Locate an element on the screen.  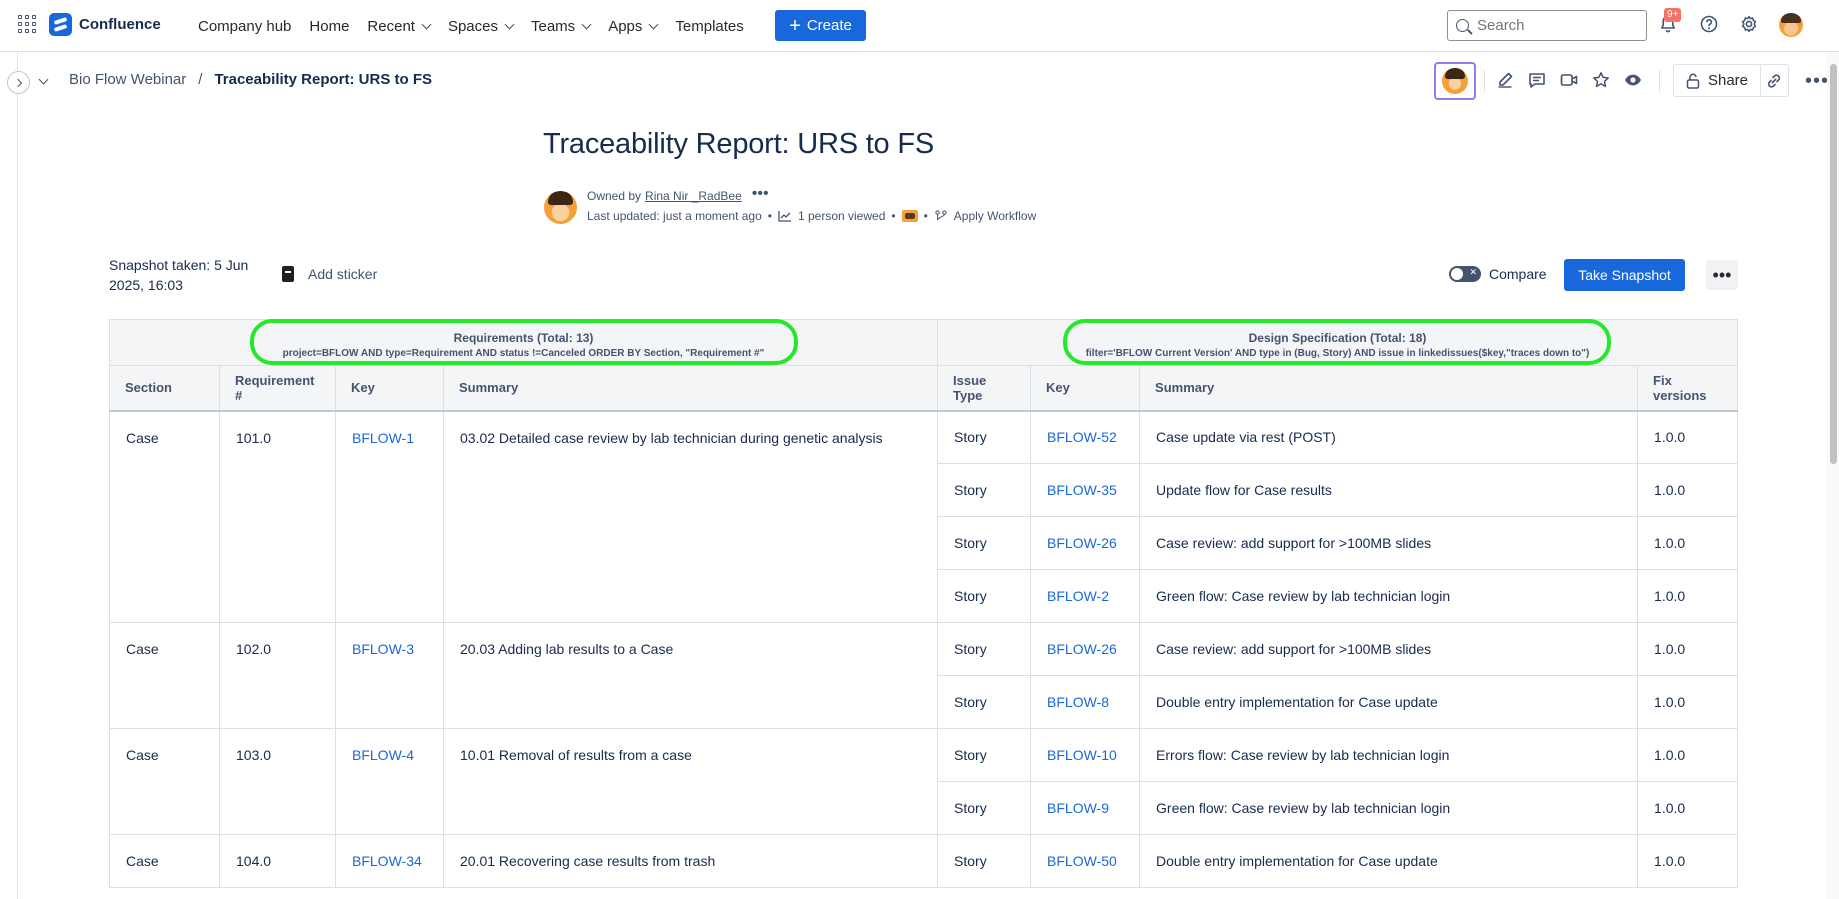
star-icon is located at coordinates (1601, 80).